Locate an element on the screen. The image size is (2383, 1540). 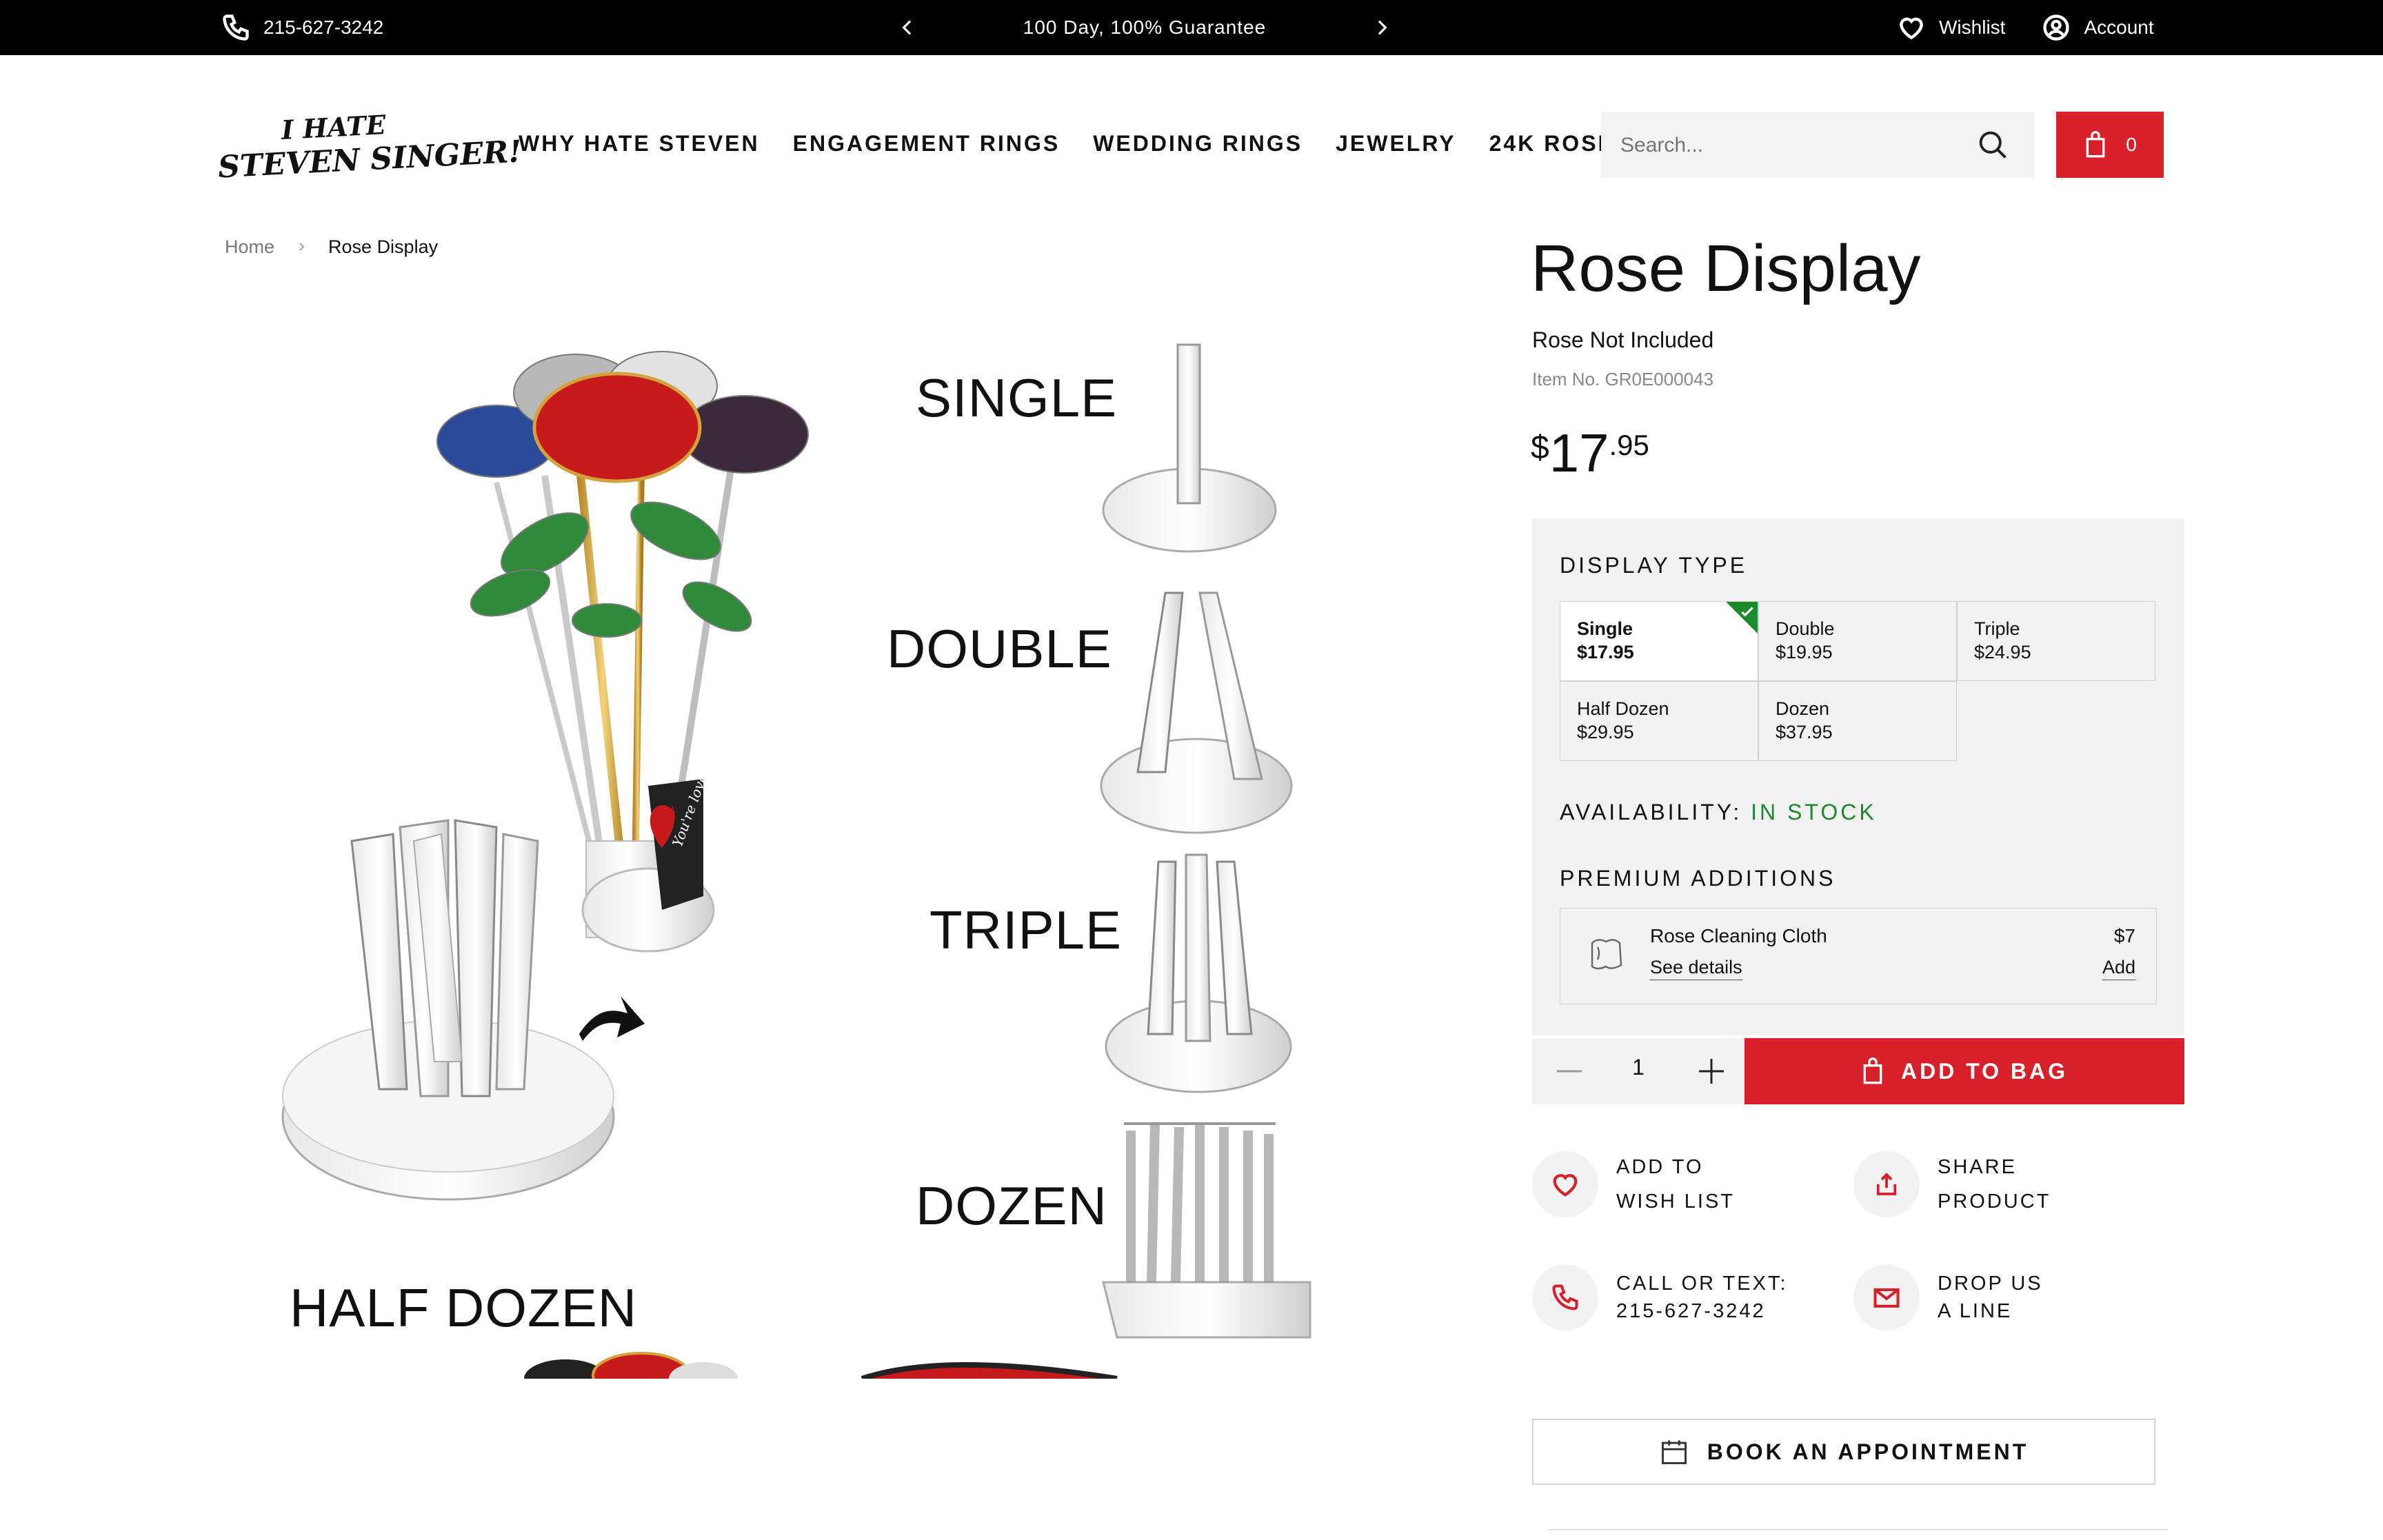
product-subtitle: Rose Not Included is located at coordinates (1623, 340).